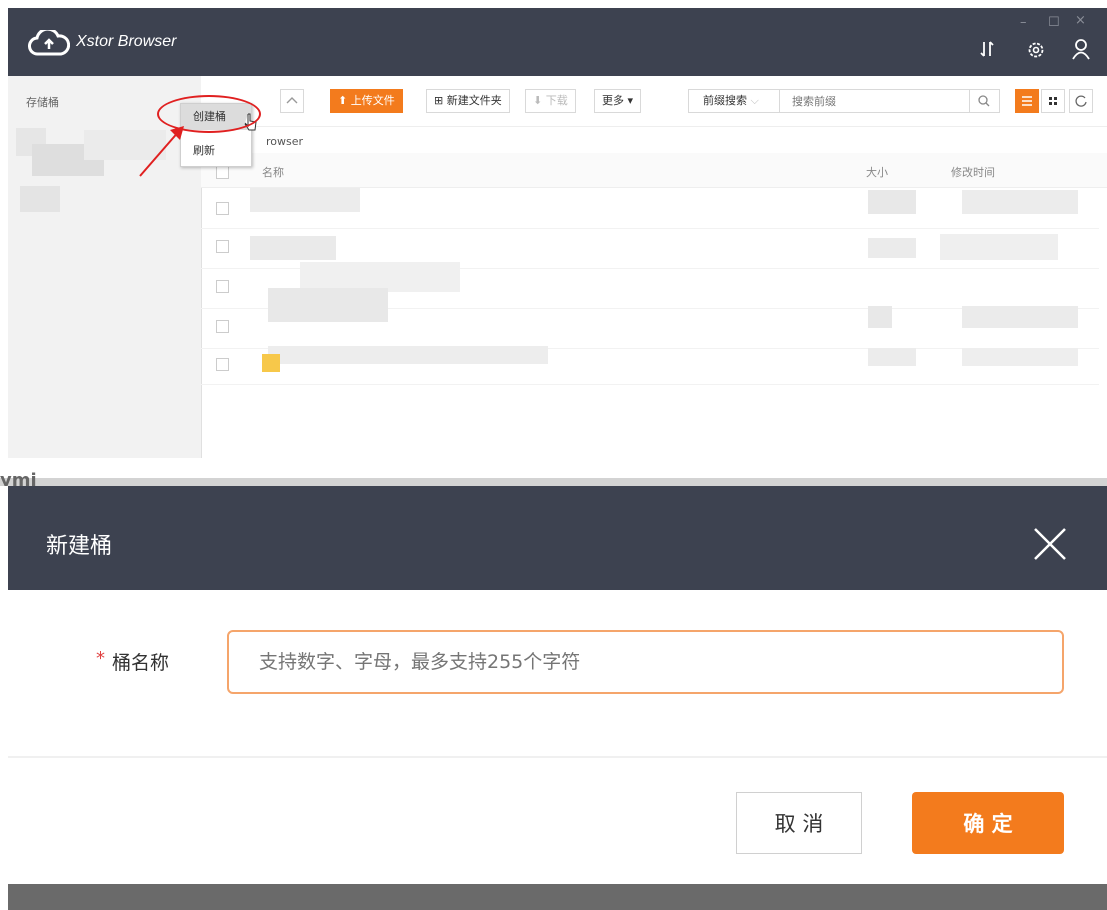 The width and height of the screenshot is (1107, 910). I want to click on dialog-header, so click(557, 538).